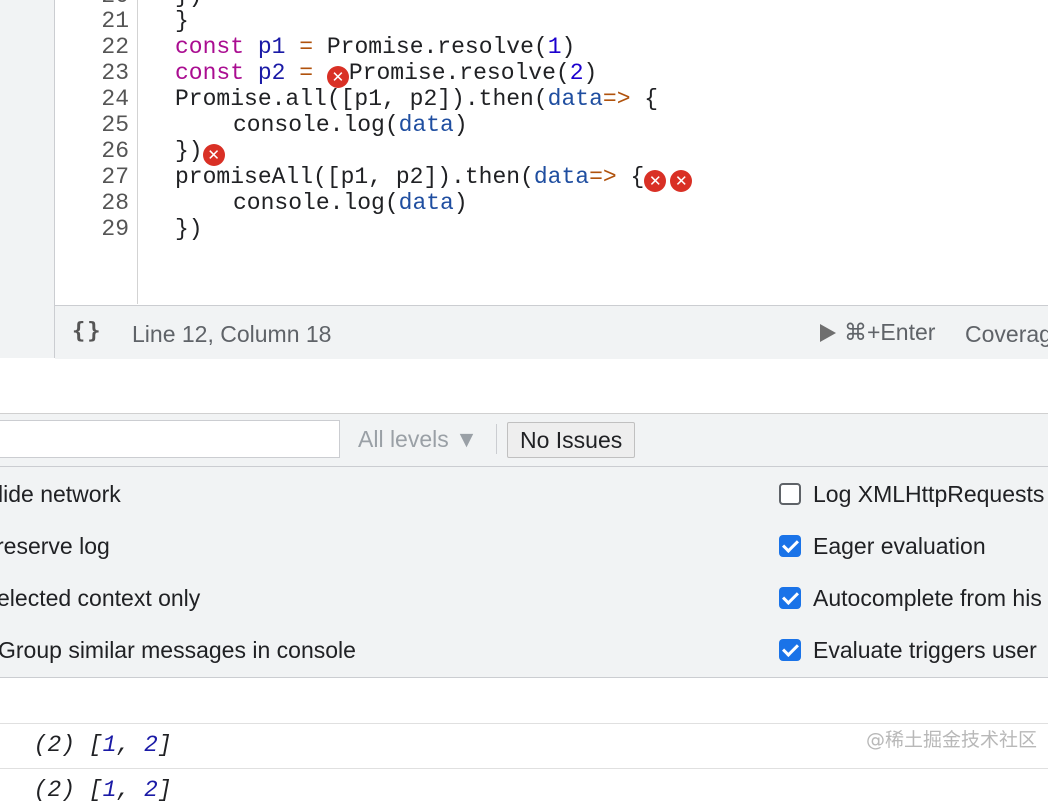 This screenshot has height=812, width=1048. I want to click on console-output-row: (2) [1, 2], so click(524, 718).